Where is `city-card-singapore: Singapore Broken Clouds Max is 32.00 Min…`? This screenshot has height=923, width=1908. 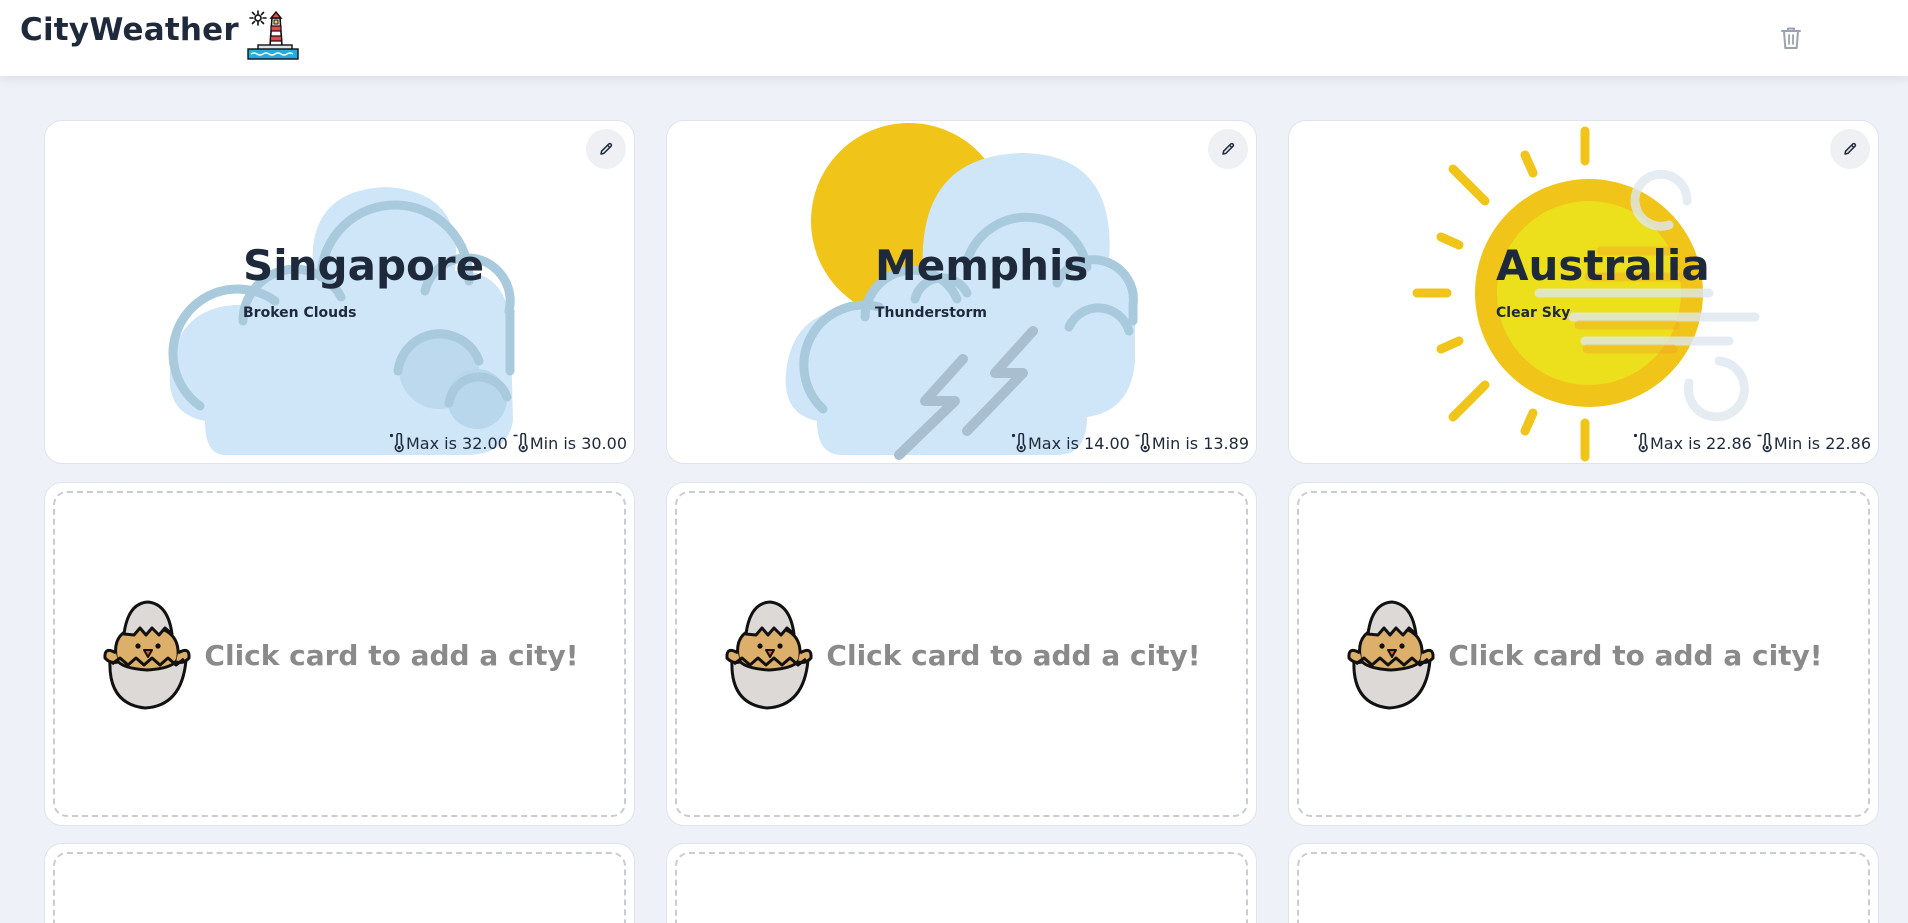 city-card-singapore: Singapore Broken Clouds Max is 32.00 Min… is located at coordinates (339, 292).